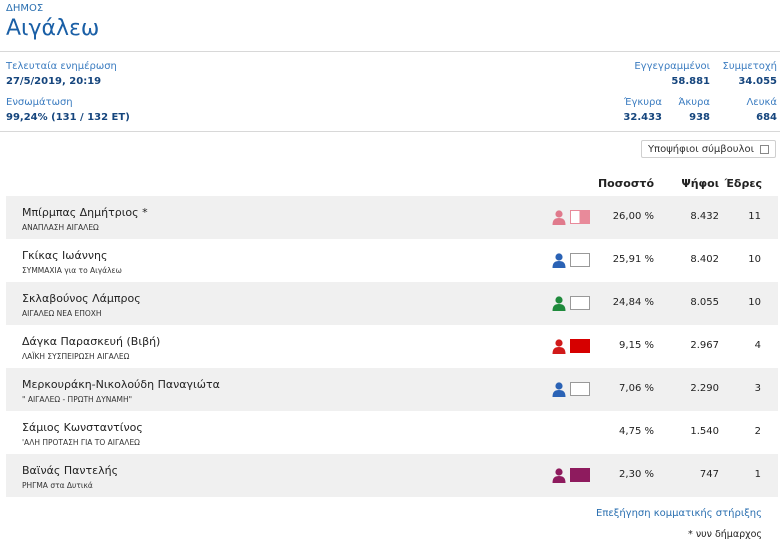 Image resolution: width=780 pixels, height=544 pixels. What do you see at coordinates (704, 345) in the screenshot?
I see `vote-count: 2.967` at bounding box center [704, 345].